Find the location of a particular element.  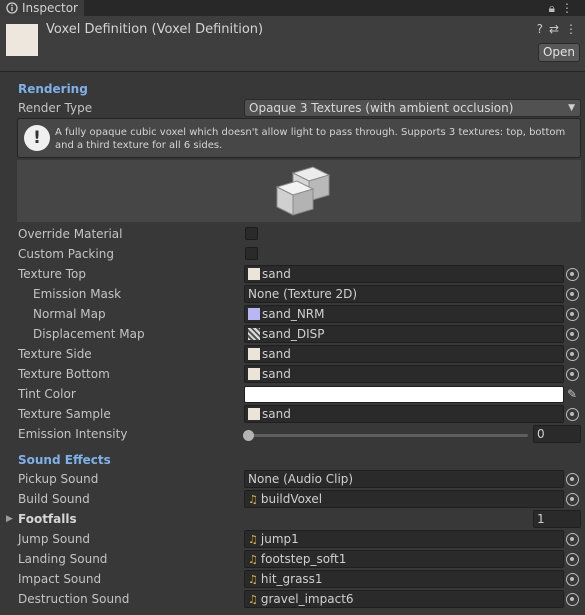

footfalls-label: Footfalls is located at coordinates (47, 519).